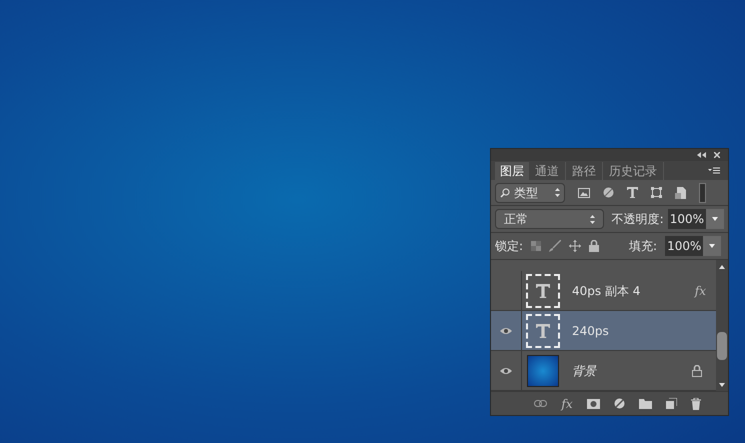 This screenshot has width=745, height=443. What do you see at coordinates (717, 155) in the screenshot?
I see `close-icon` at bounding box center [717, 155].